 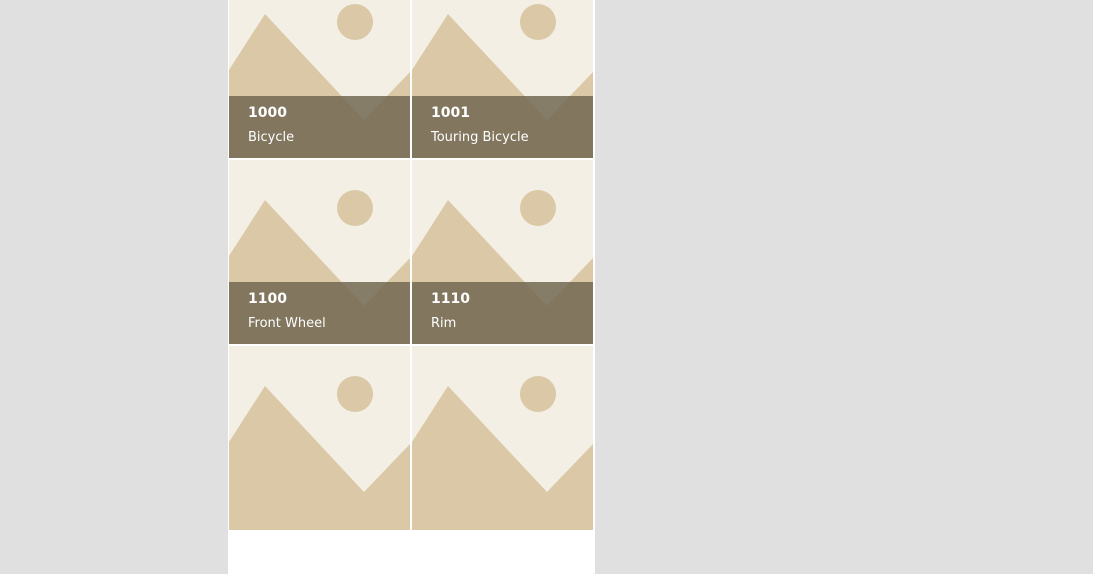 What do you see at coordinates (450, 113) in the screenshot?
I see `item-number: 1001` at bounding box center [450, 113].